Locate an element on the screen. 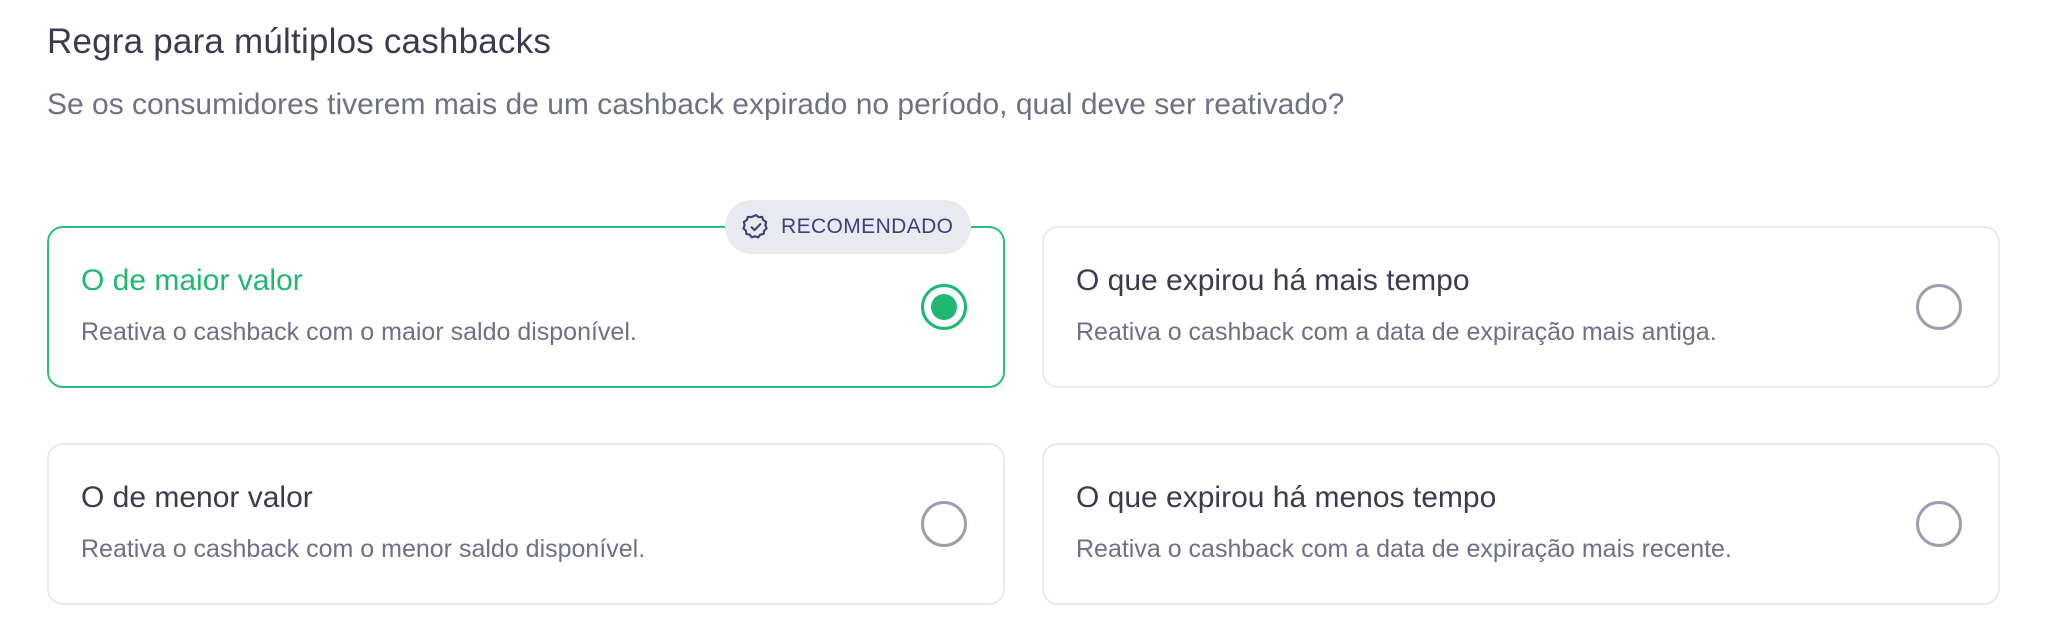 This screenshot has width=2048, height=633. option-title: O que expirou há mais tempo is located at coordinates (1273, 280).